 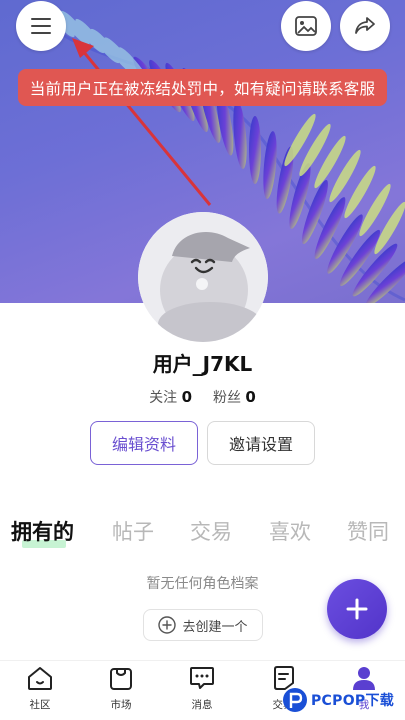 I want to click on tab-trades: 交易, so click(x=211, y=531).